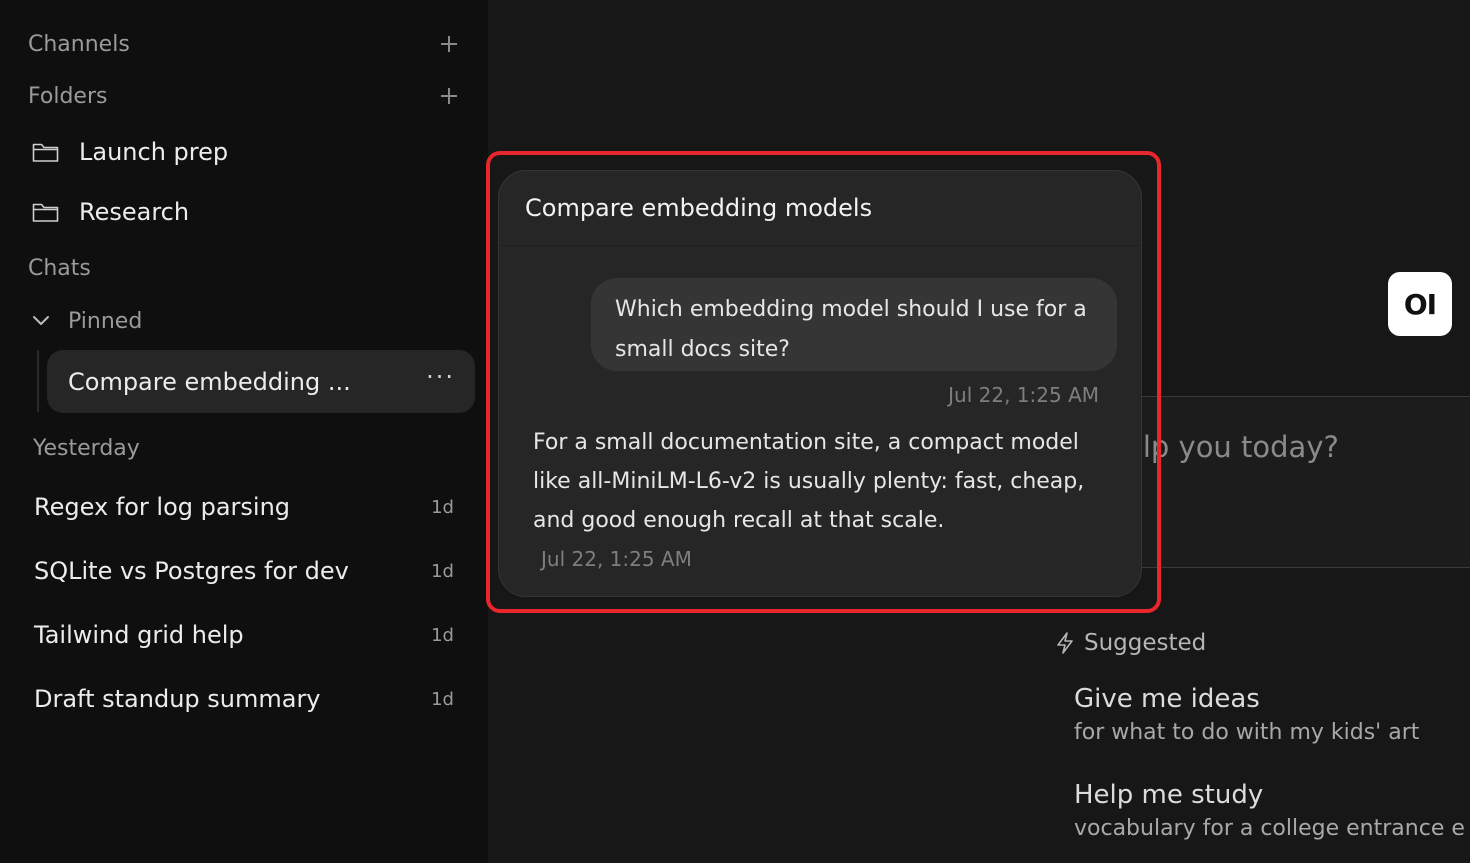  I want to click on chats-header: Chats, so click(244, 268).